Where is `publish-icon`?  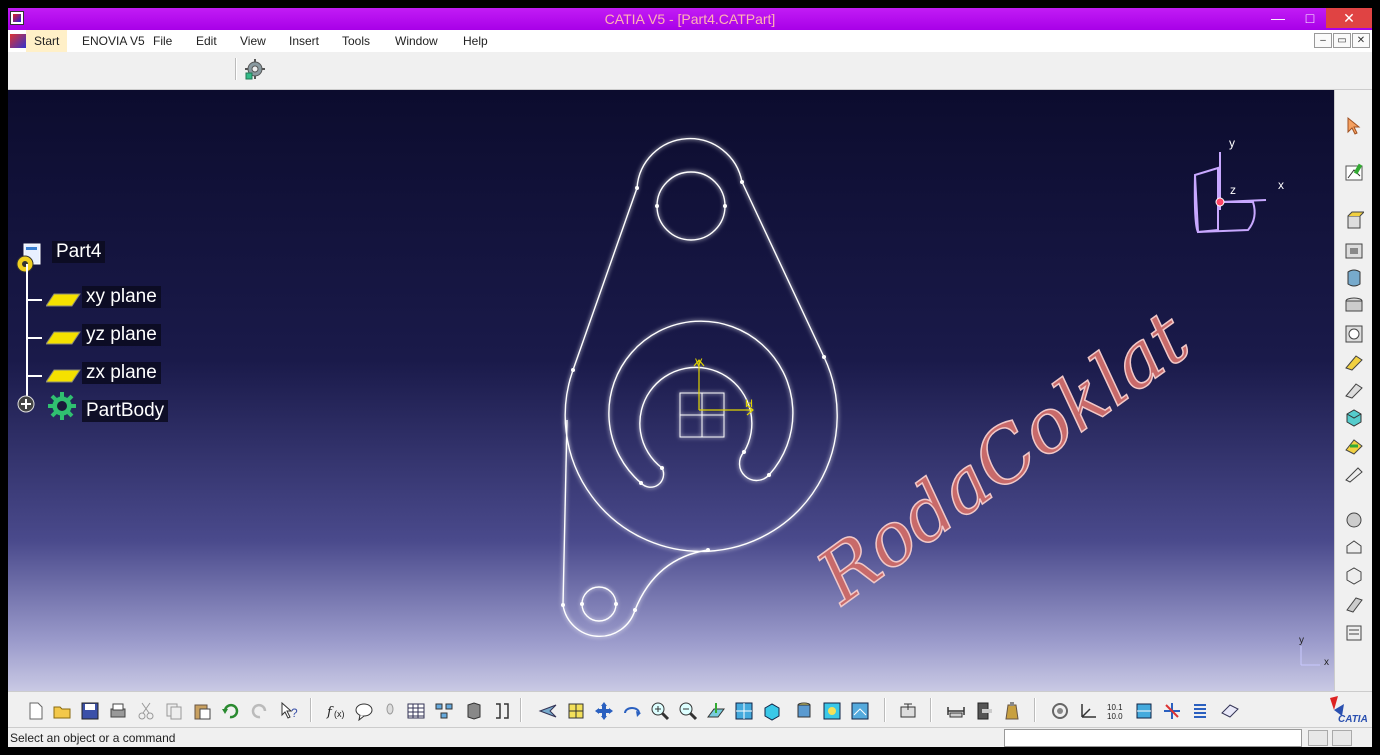
publish-icon is located at coordinates (908, 711).